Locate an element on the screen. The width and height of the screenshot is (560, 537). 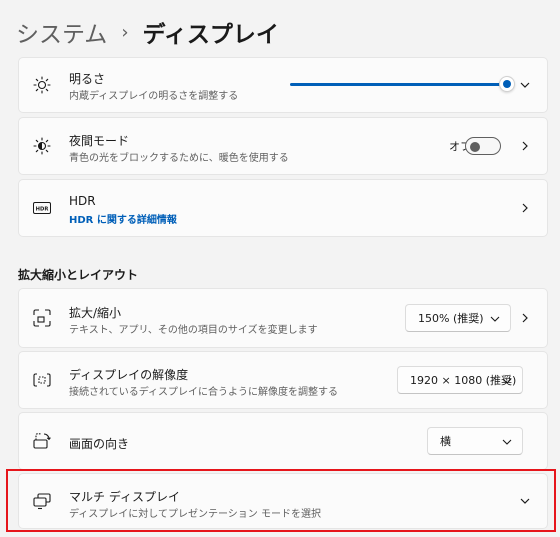
breadcrumb: システム › ディスプレイ is located at coordinates (147, 32).